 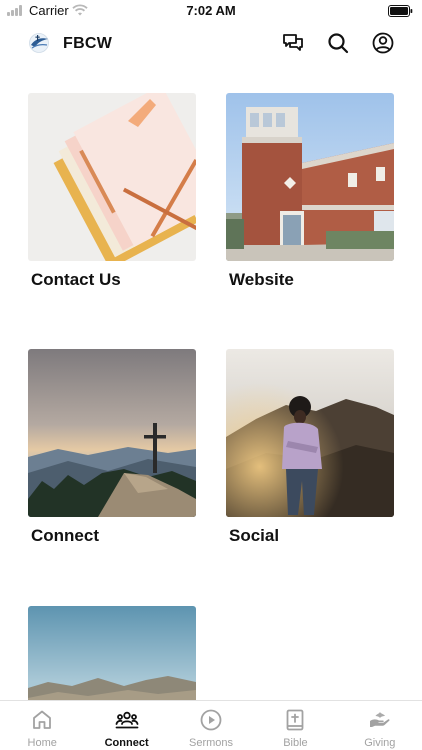 What do you see at coordinates (127, 720) in the screenshot?
I see `group-icon` at bounding box center [127, 720].